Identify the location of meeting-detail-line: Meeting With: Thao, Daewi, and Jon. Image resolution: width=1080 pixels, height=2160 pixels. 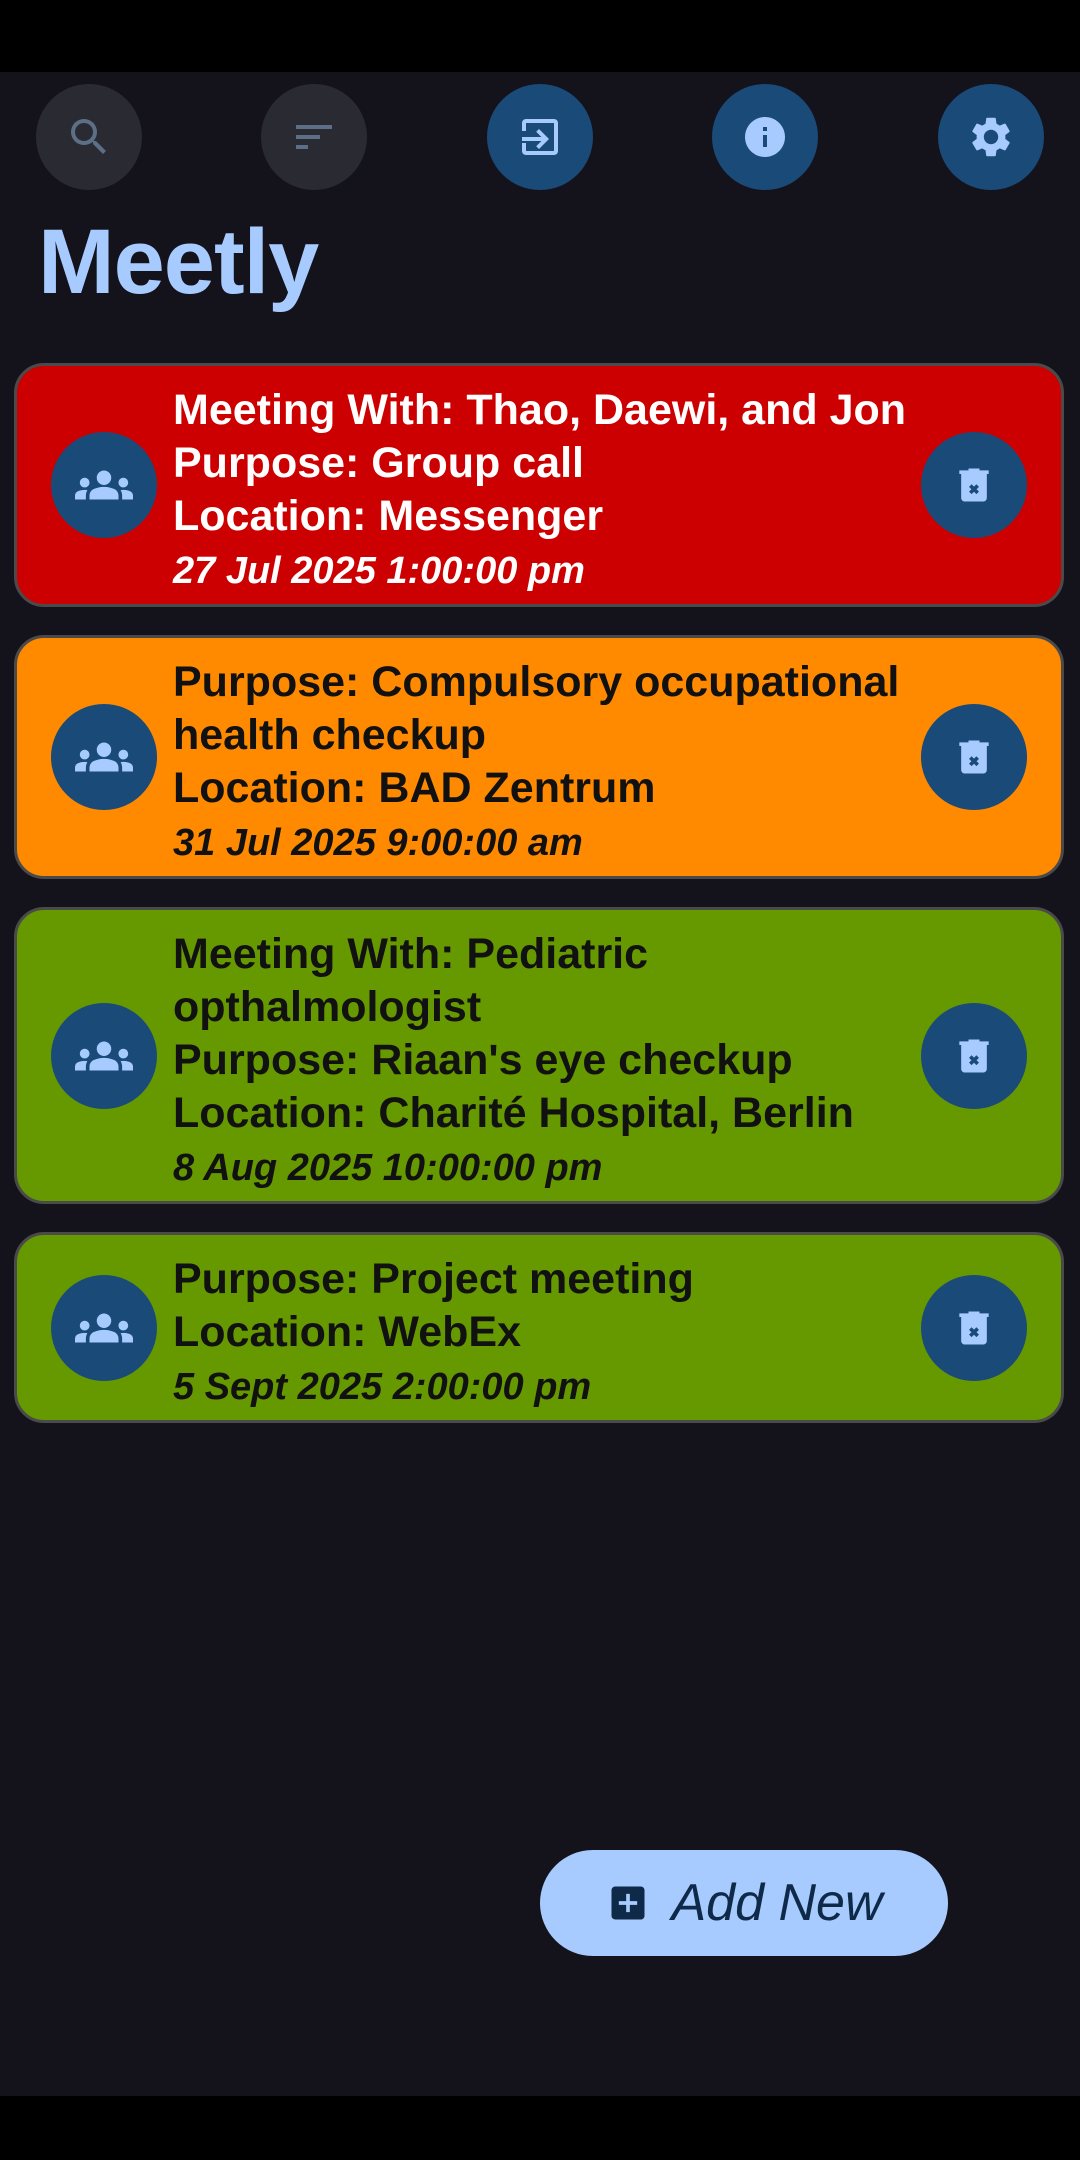
(540, 410).